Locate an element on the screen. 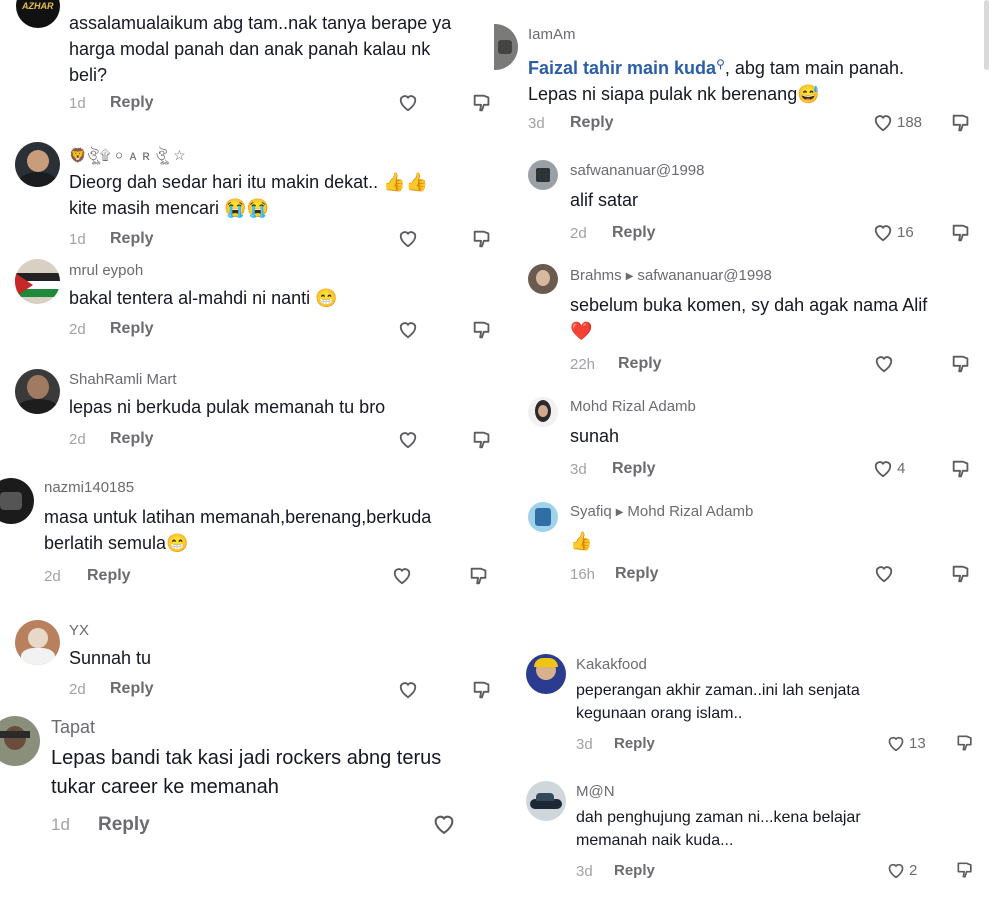  avatar: AZHAR is located at coordinates (38, 14).